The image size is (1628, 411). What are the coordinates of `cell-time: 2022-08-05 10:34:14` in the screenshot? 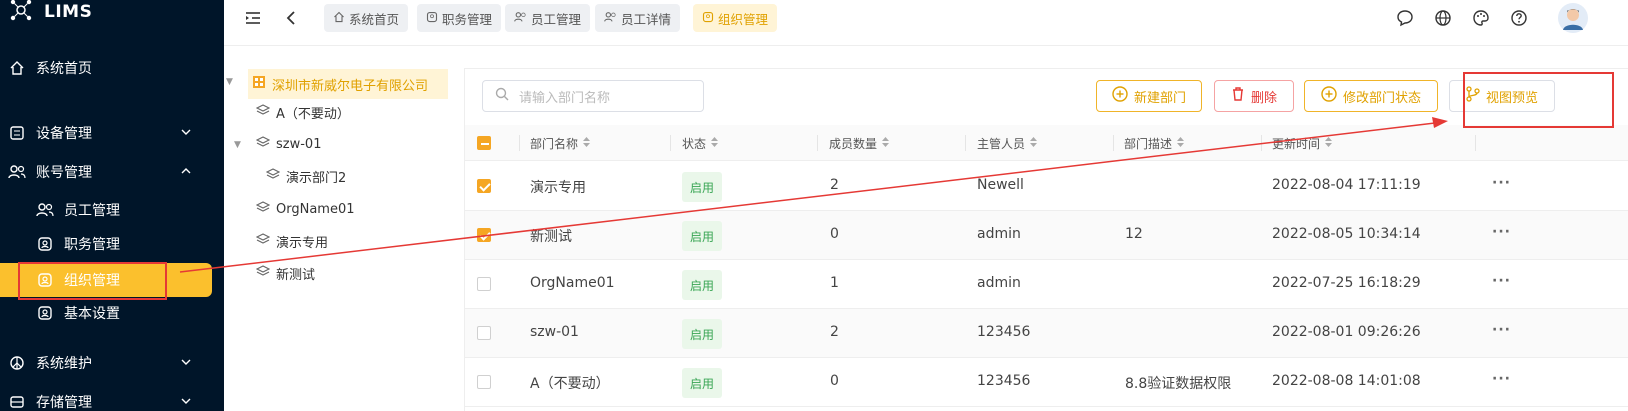 It's located at (1346, 234).